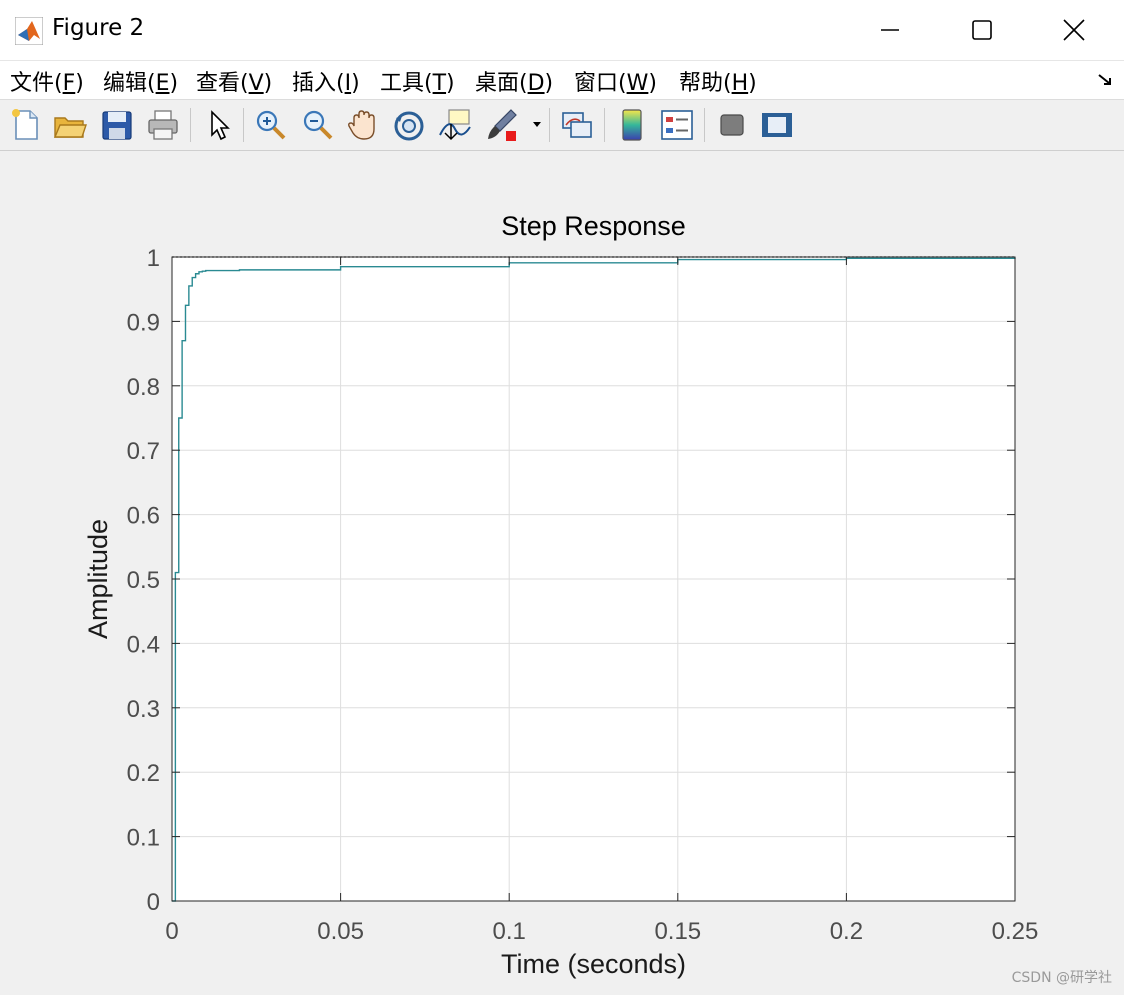  I want to click on y-tick-label: 0, so click(153, 902).